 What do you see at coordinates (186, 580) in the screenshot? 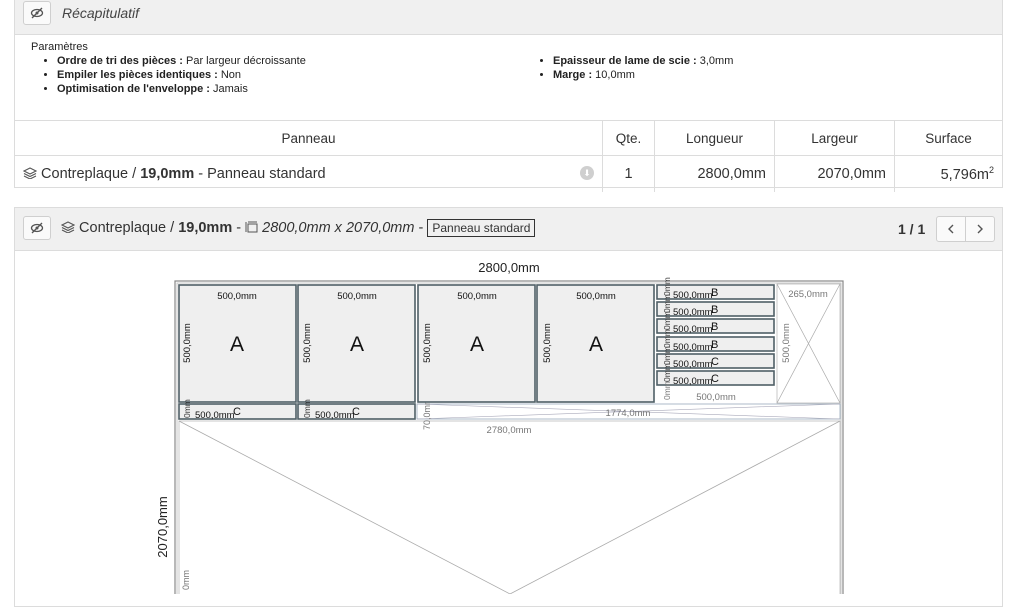
I see `waste-zero: 0mm` at bounding box center [186, 580].